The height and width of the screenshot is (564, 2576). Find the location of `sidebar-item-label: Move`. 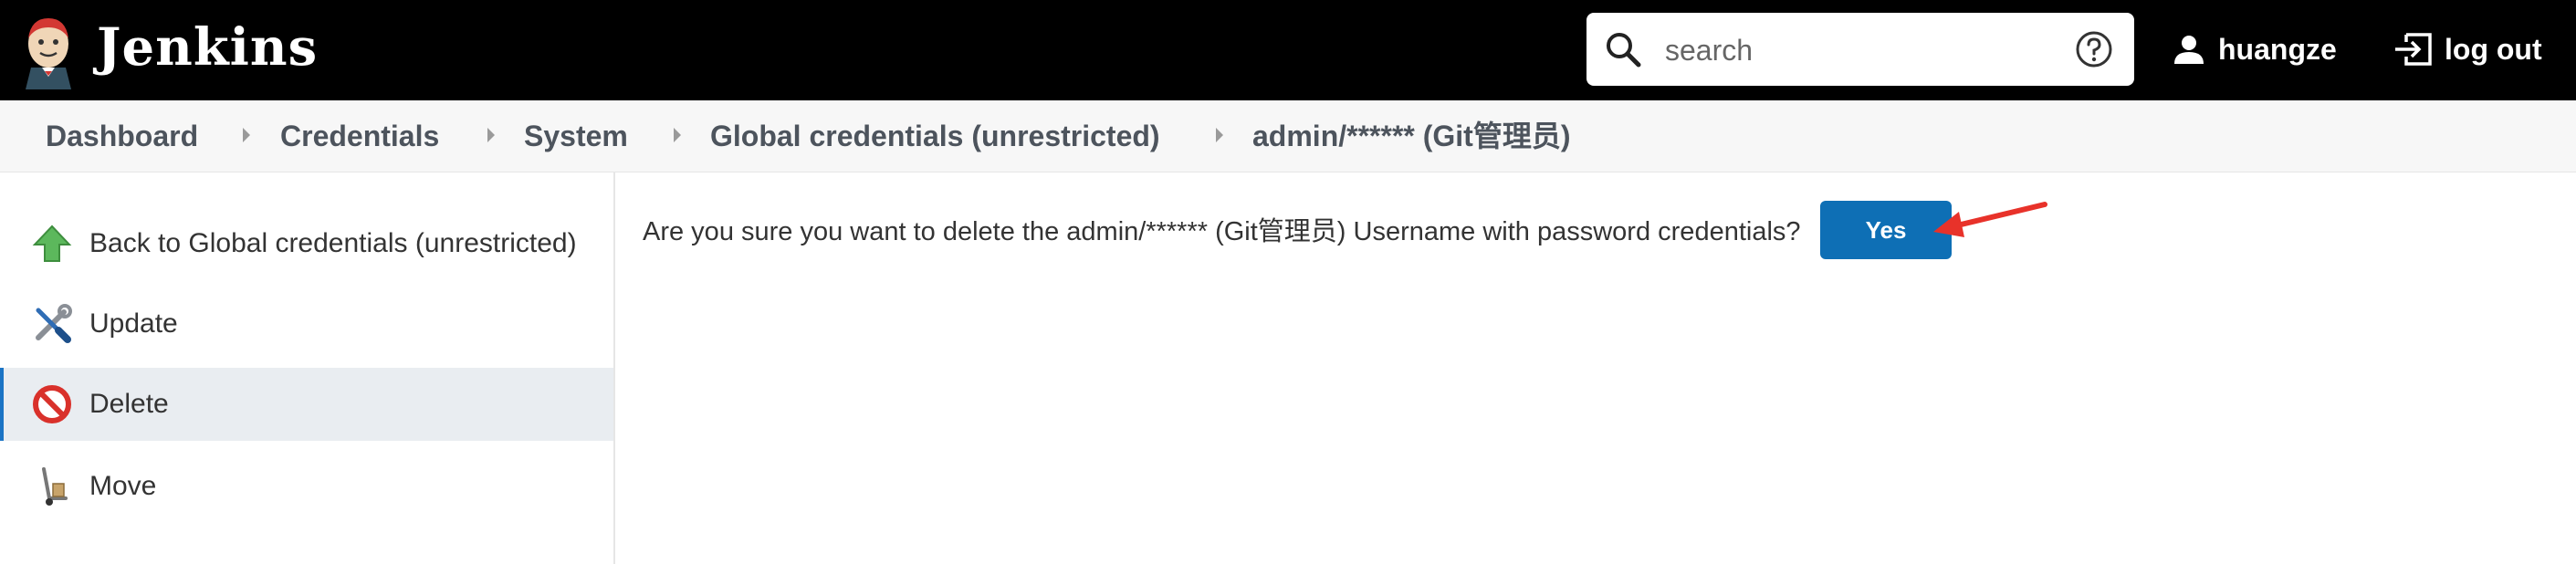

sidebar-item-label: Move is located at coordinates (123, 486).